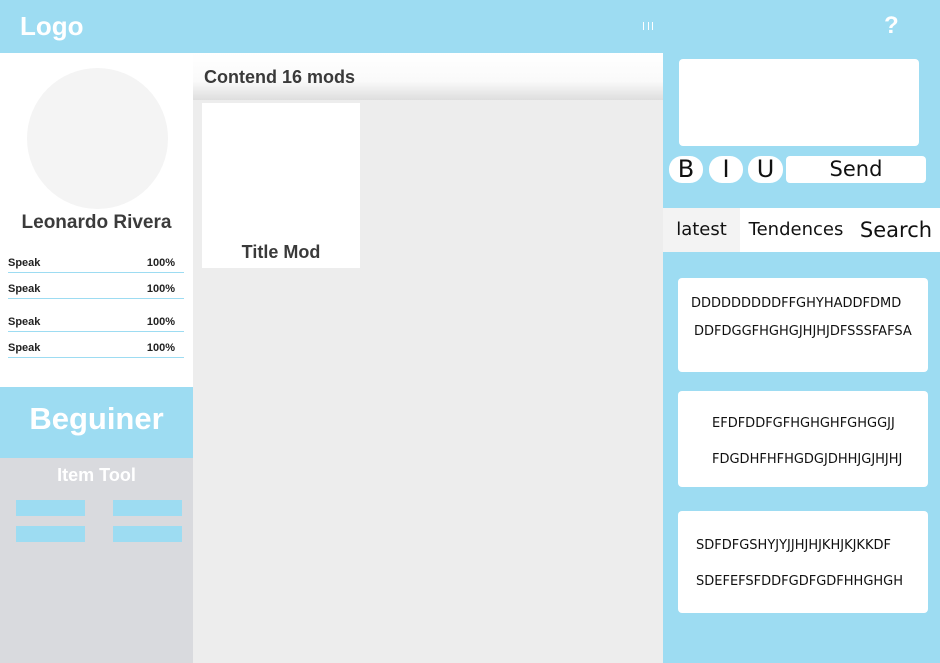 This screenshot has width=940, height=663. Describe the element at coordinates (896, 230) in the screenshot. I see `tab-search: Search` at that location.